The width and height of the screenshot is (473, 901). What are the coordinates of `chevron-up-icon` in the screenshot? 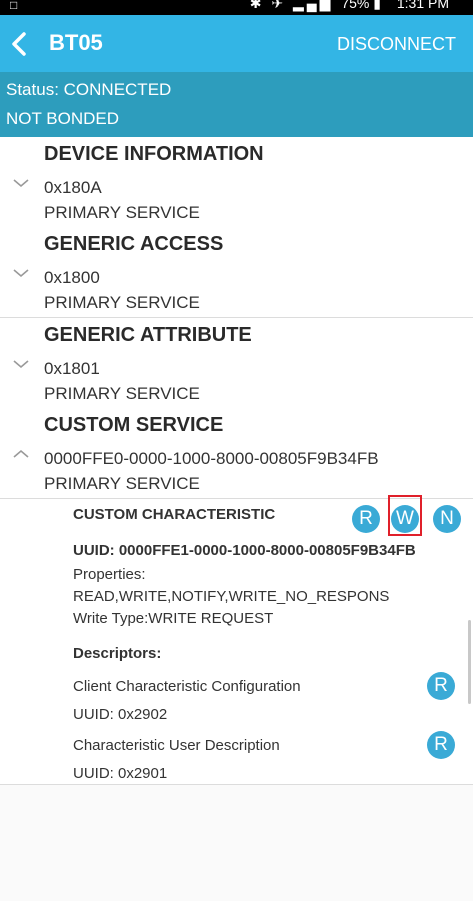 It's located at (21, 453).